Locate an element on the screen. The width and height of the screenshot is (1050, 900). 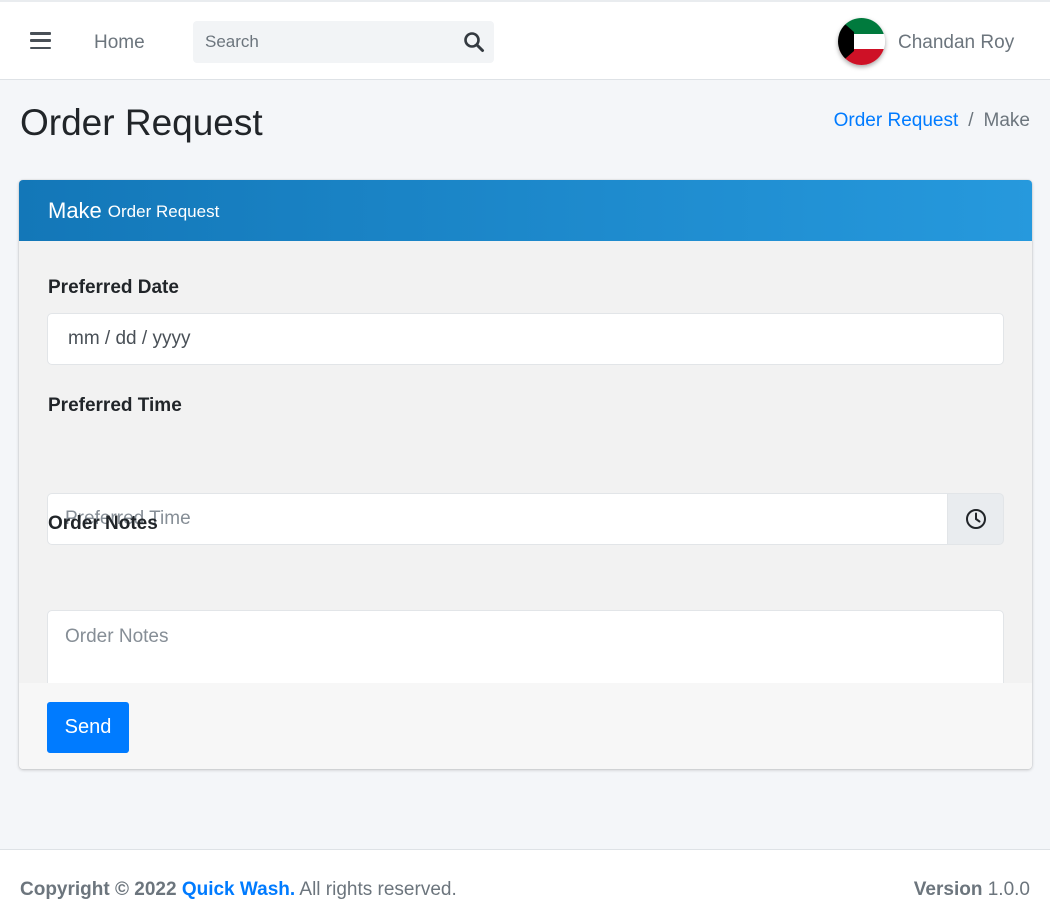
page-title: Order Request is located at coordinates (141, 122).